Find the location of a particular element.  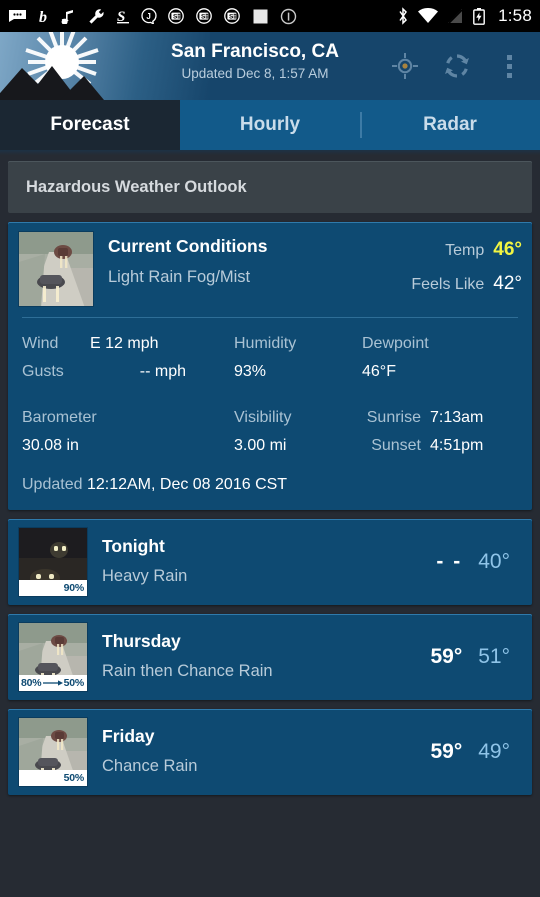

signal-icon is located at coordinates (455, 16).